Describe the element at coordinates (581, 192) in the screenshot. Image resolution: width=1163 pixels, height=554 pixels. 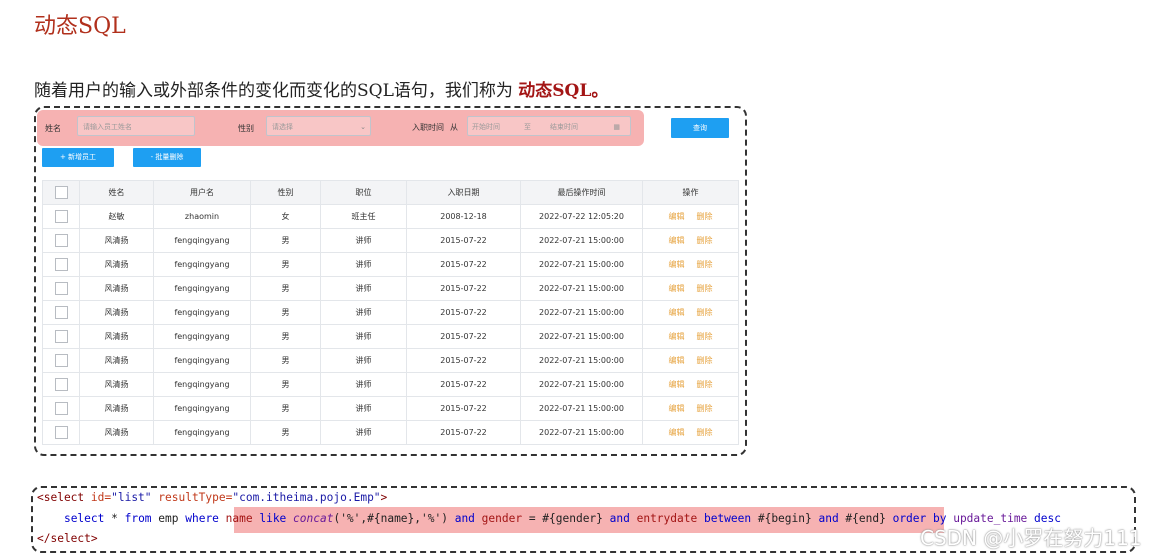
I see `header-last-update: 最后操作时间` at that location.